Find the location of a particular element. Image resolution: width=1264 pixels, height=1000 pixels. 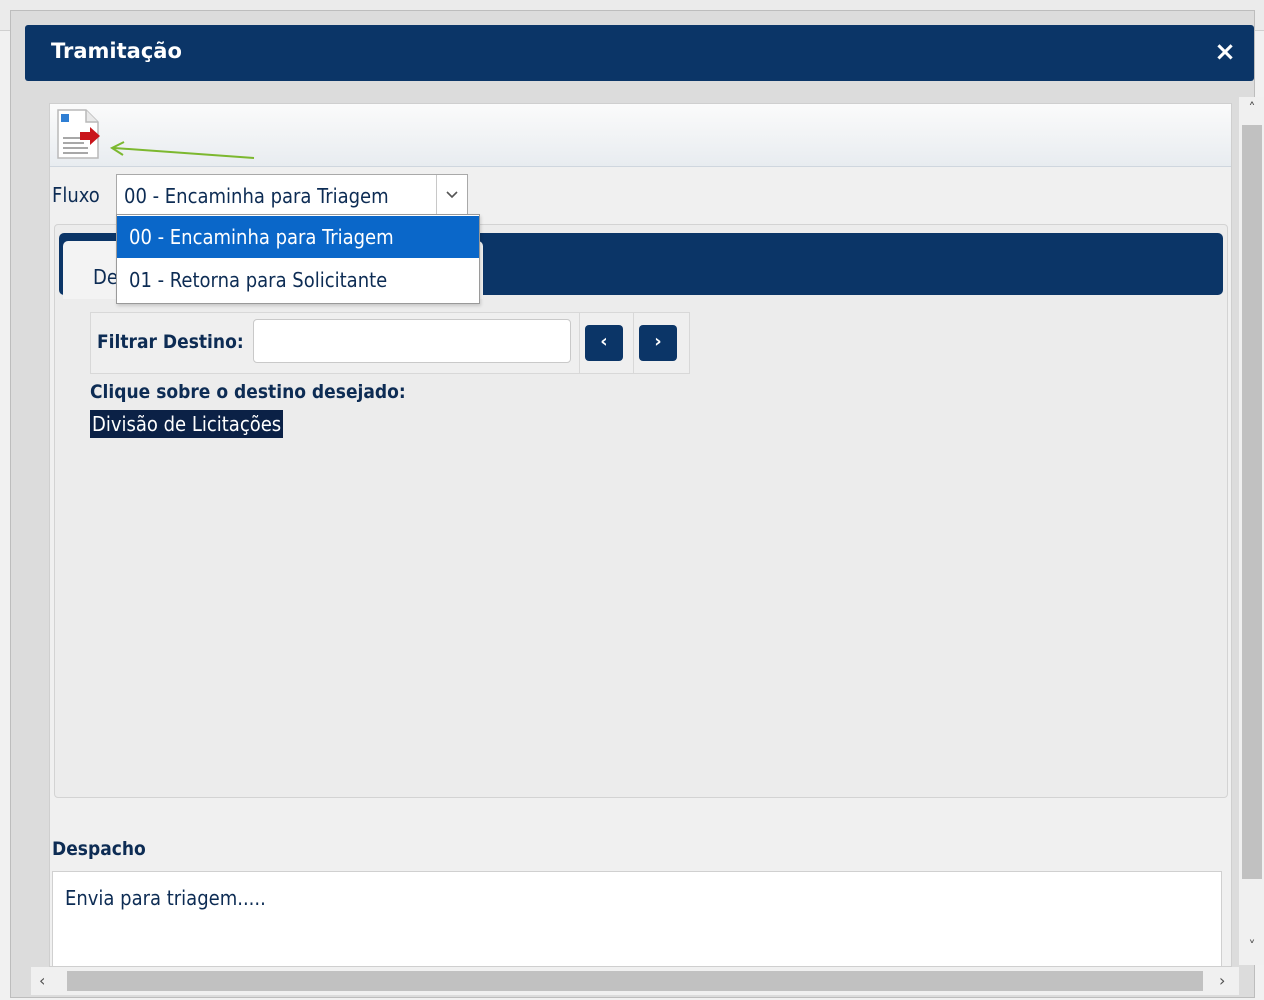

filter-destino-row: Filtrar Destino: ‹ › is located at coordinates (390, 343).